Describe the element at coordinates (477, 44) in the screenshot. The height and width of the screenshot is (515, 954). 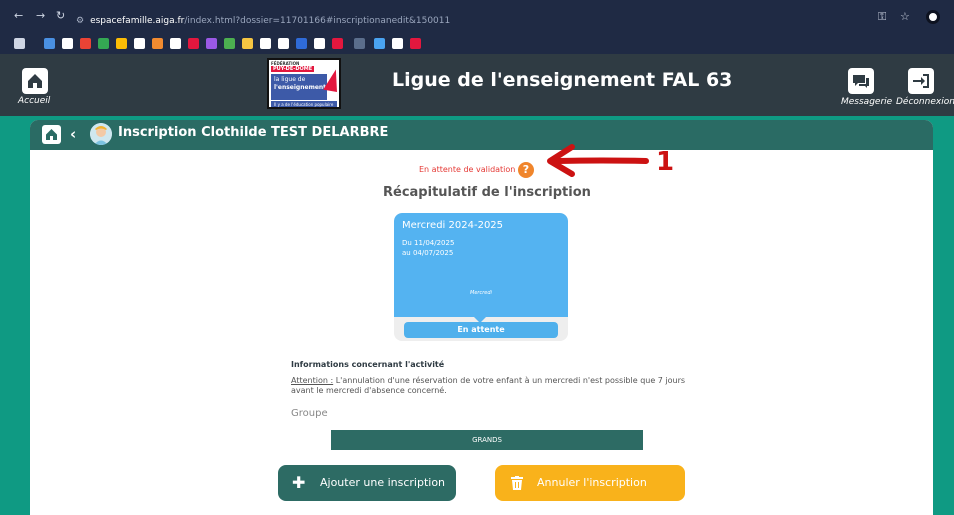
I see `bookmarks-bar` at that location.